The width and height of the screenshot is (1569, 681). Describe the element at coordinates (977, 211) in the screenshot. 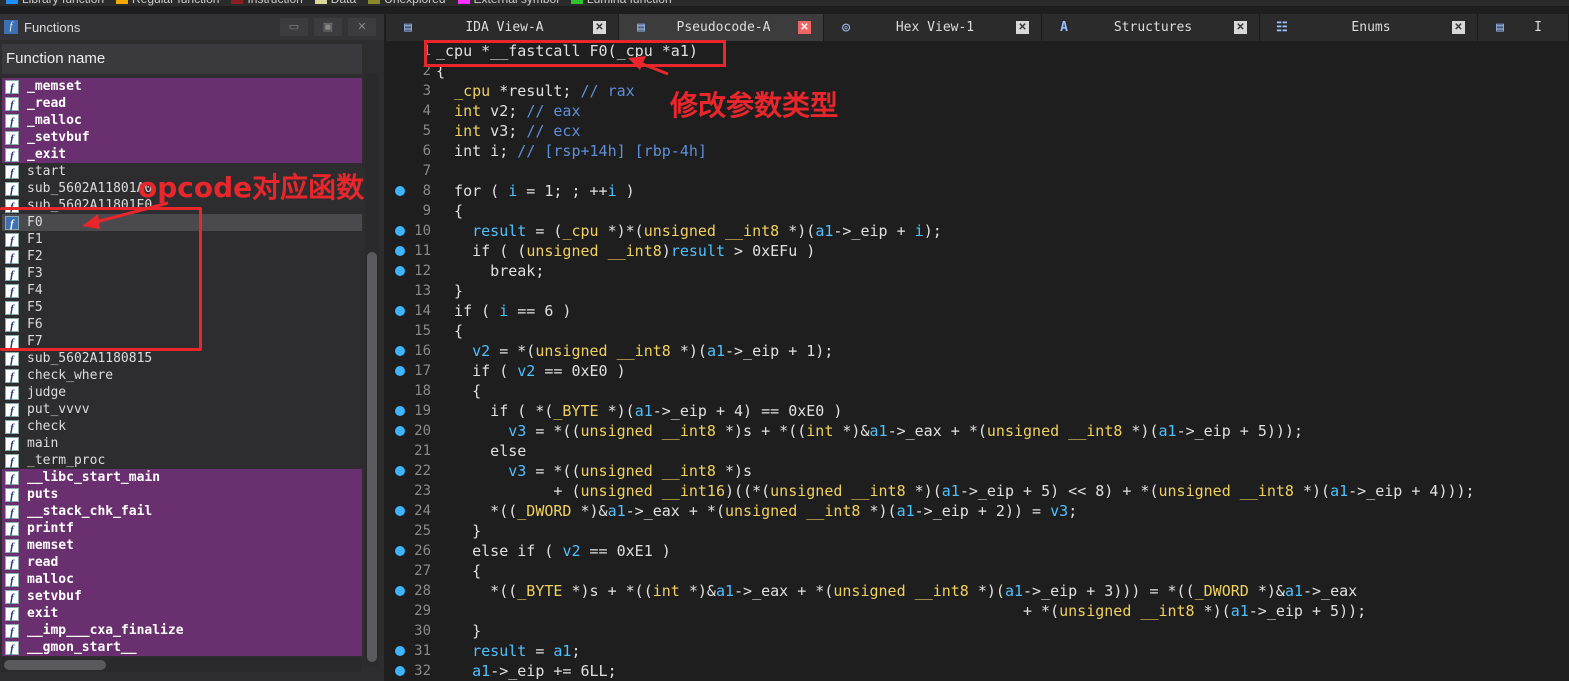

I see `code-line: 9 {` at that location.